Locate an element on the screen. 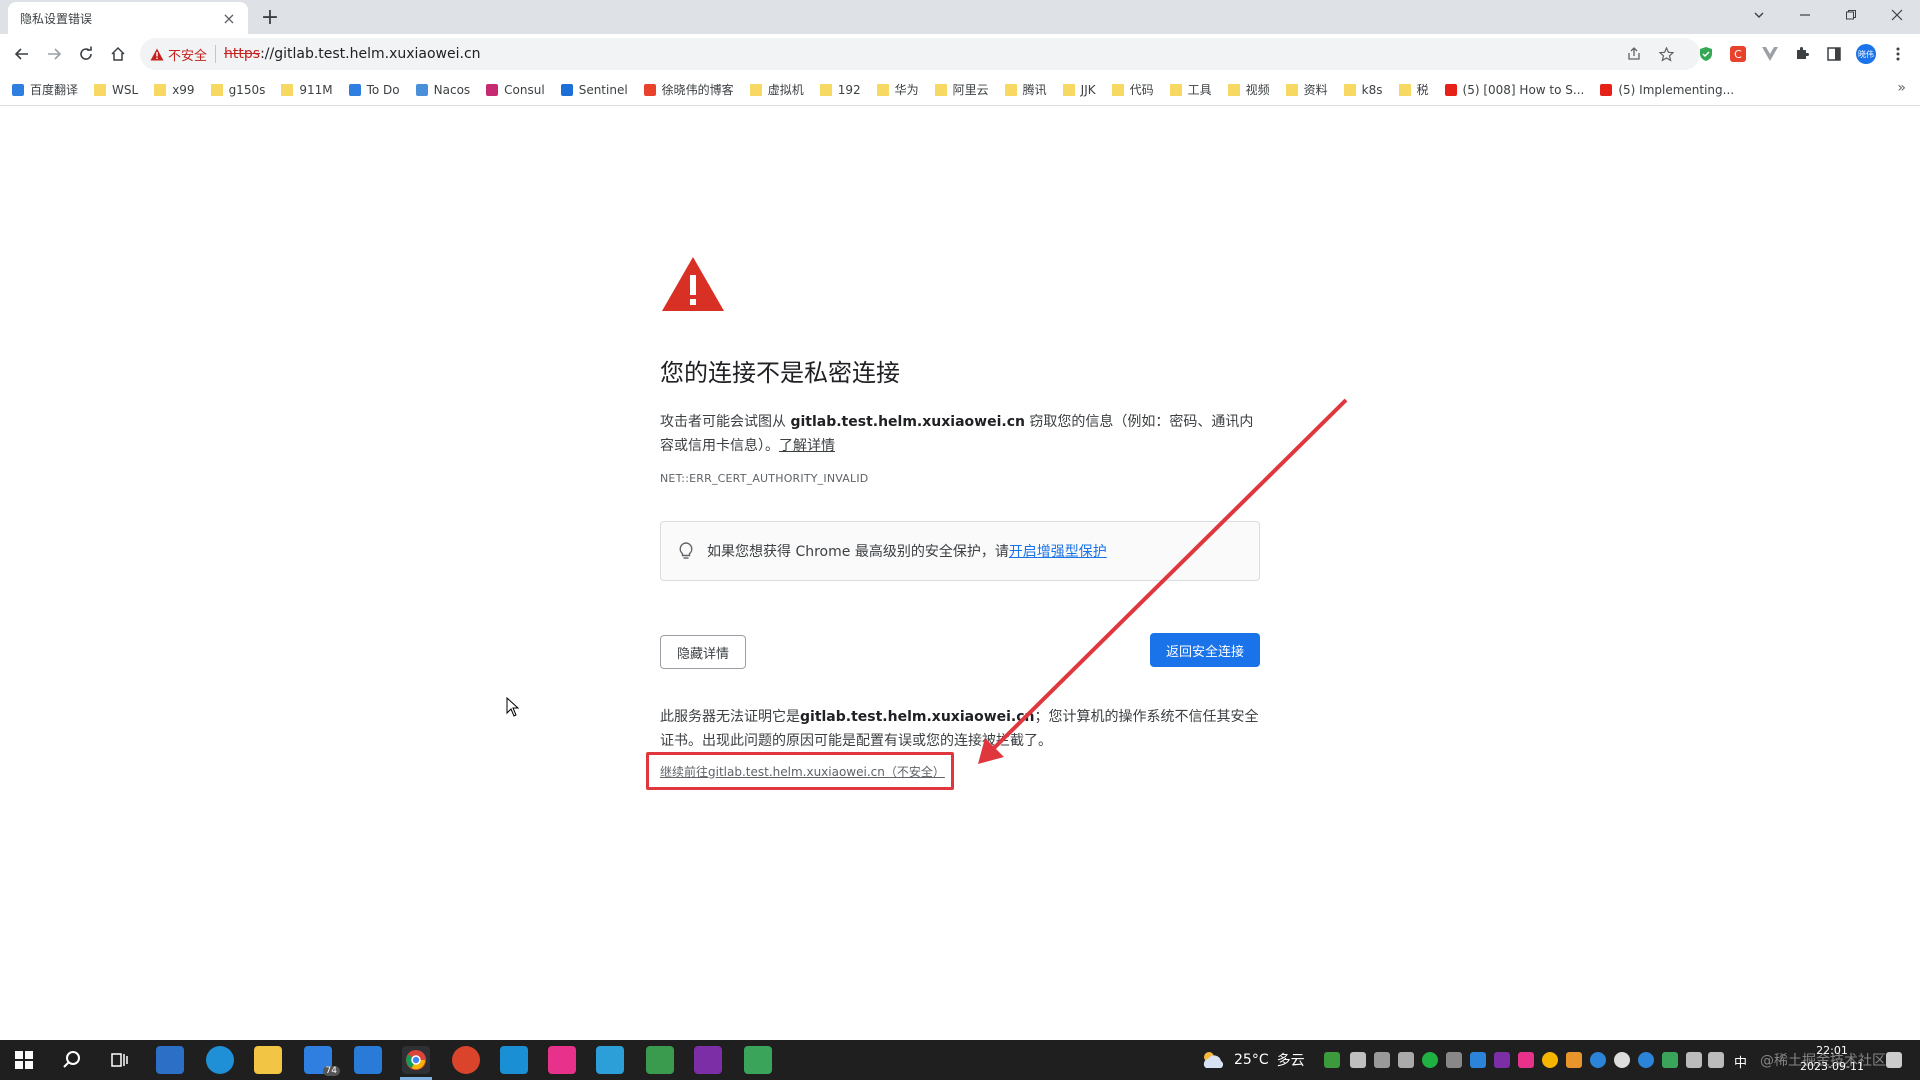  notepad-plus-icon is located at coordinates (758, 1060).